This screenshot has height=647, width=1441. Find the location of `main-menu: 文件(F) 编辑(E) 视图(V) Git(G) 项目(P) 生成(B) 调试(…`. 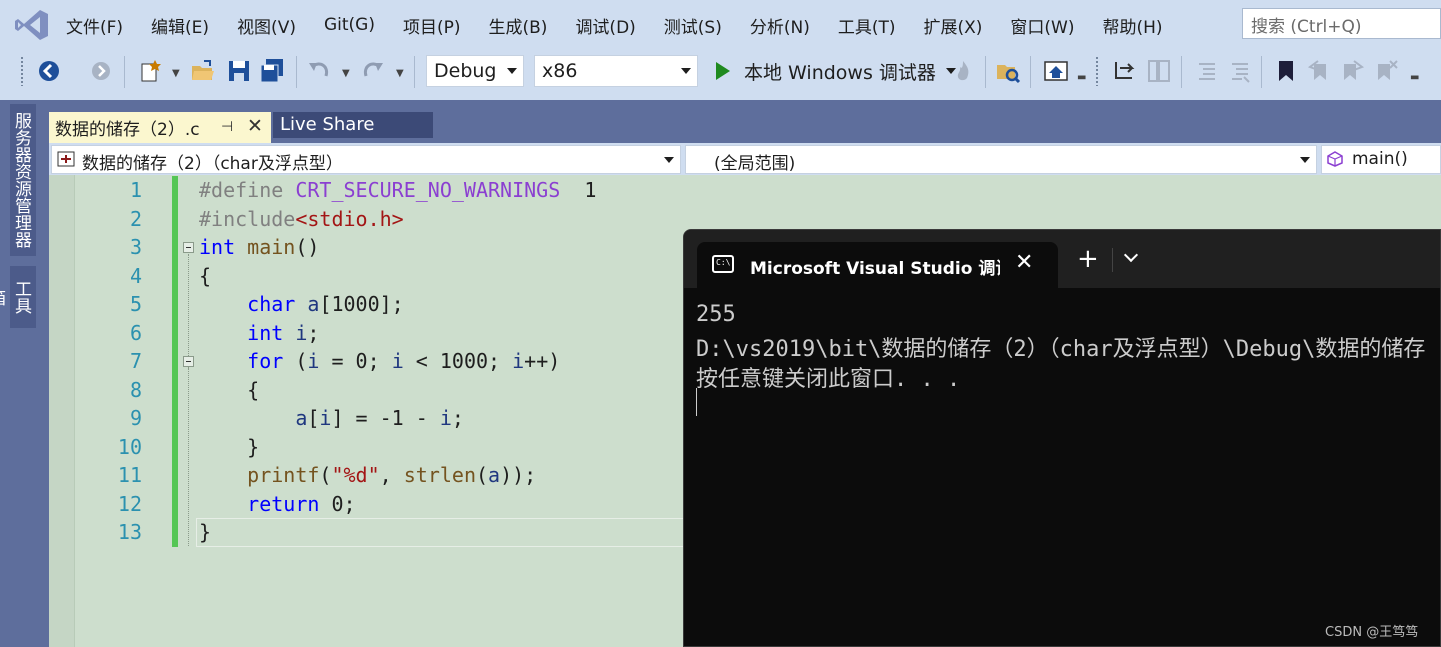

main-menu: 文件(F) 编辑(E) 视图(V) Git(G) 项目(P) 生成(B) 调试(… is located at coordinates (614, 25).